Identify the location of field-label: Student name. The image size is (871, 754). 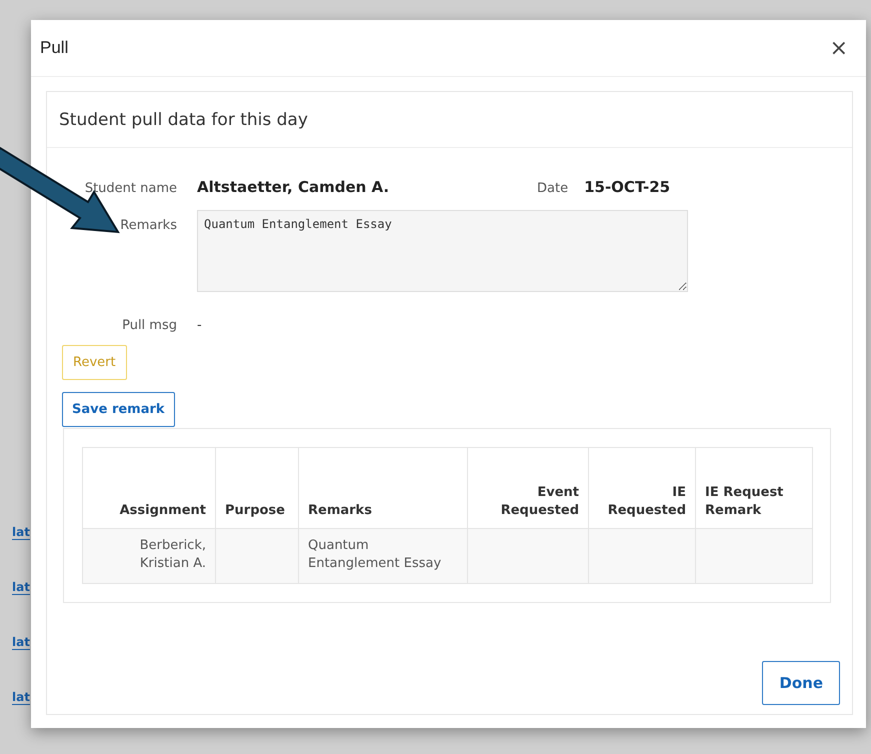
(130, 188).